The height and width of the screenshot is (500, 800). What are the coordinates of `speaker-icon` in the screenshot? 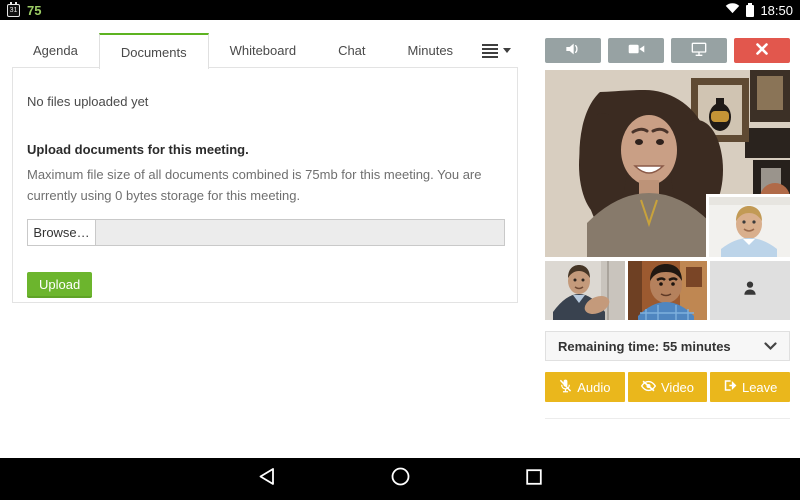 It's located at (573, 50).